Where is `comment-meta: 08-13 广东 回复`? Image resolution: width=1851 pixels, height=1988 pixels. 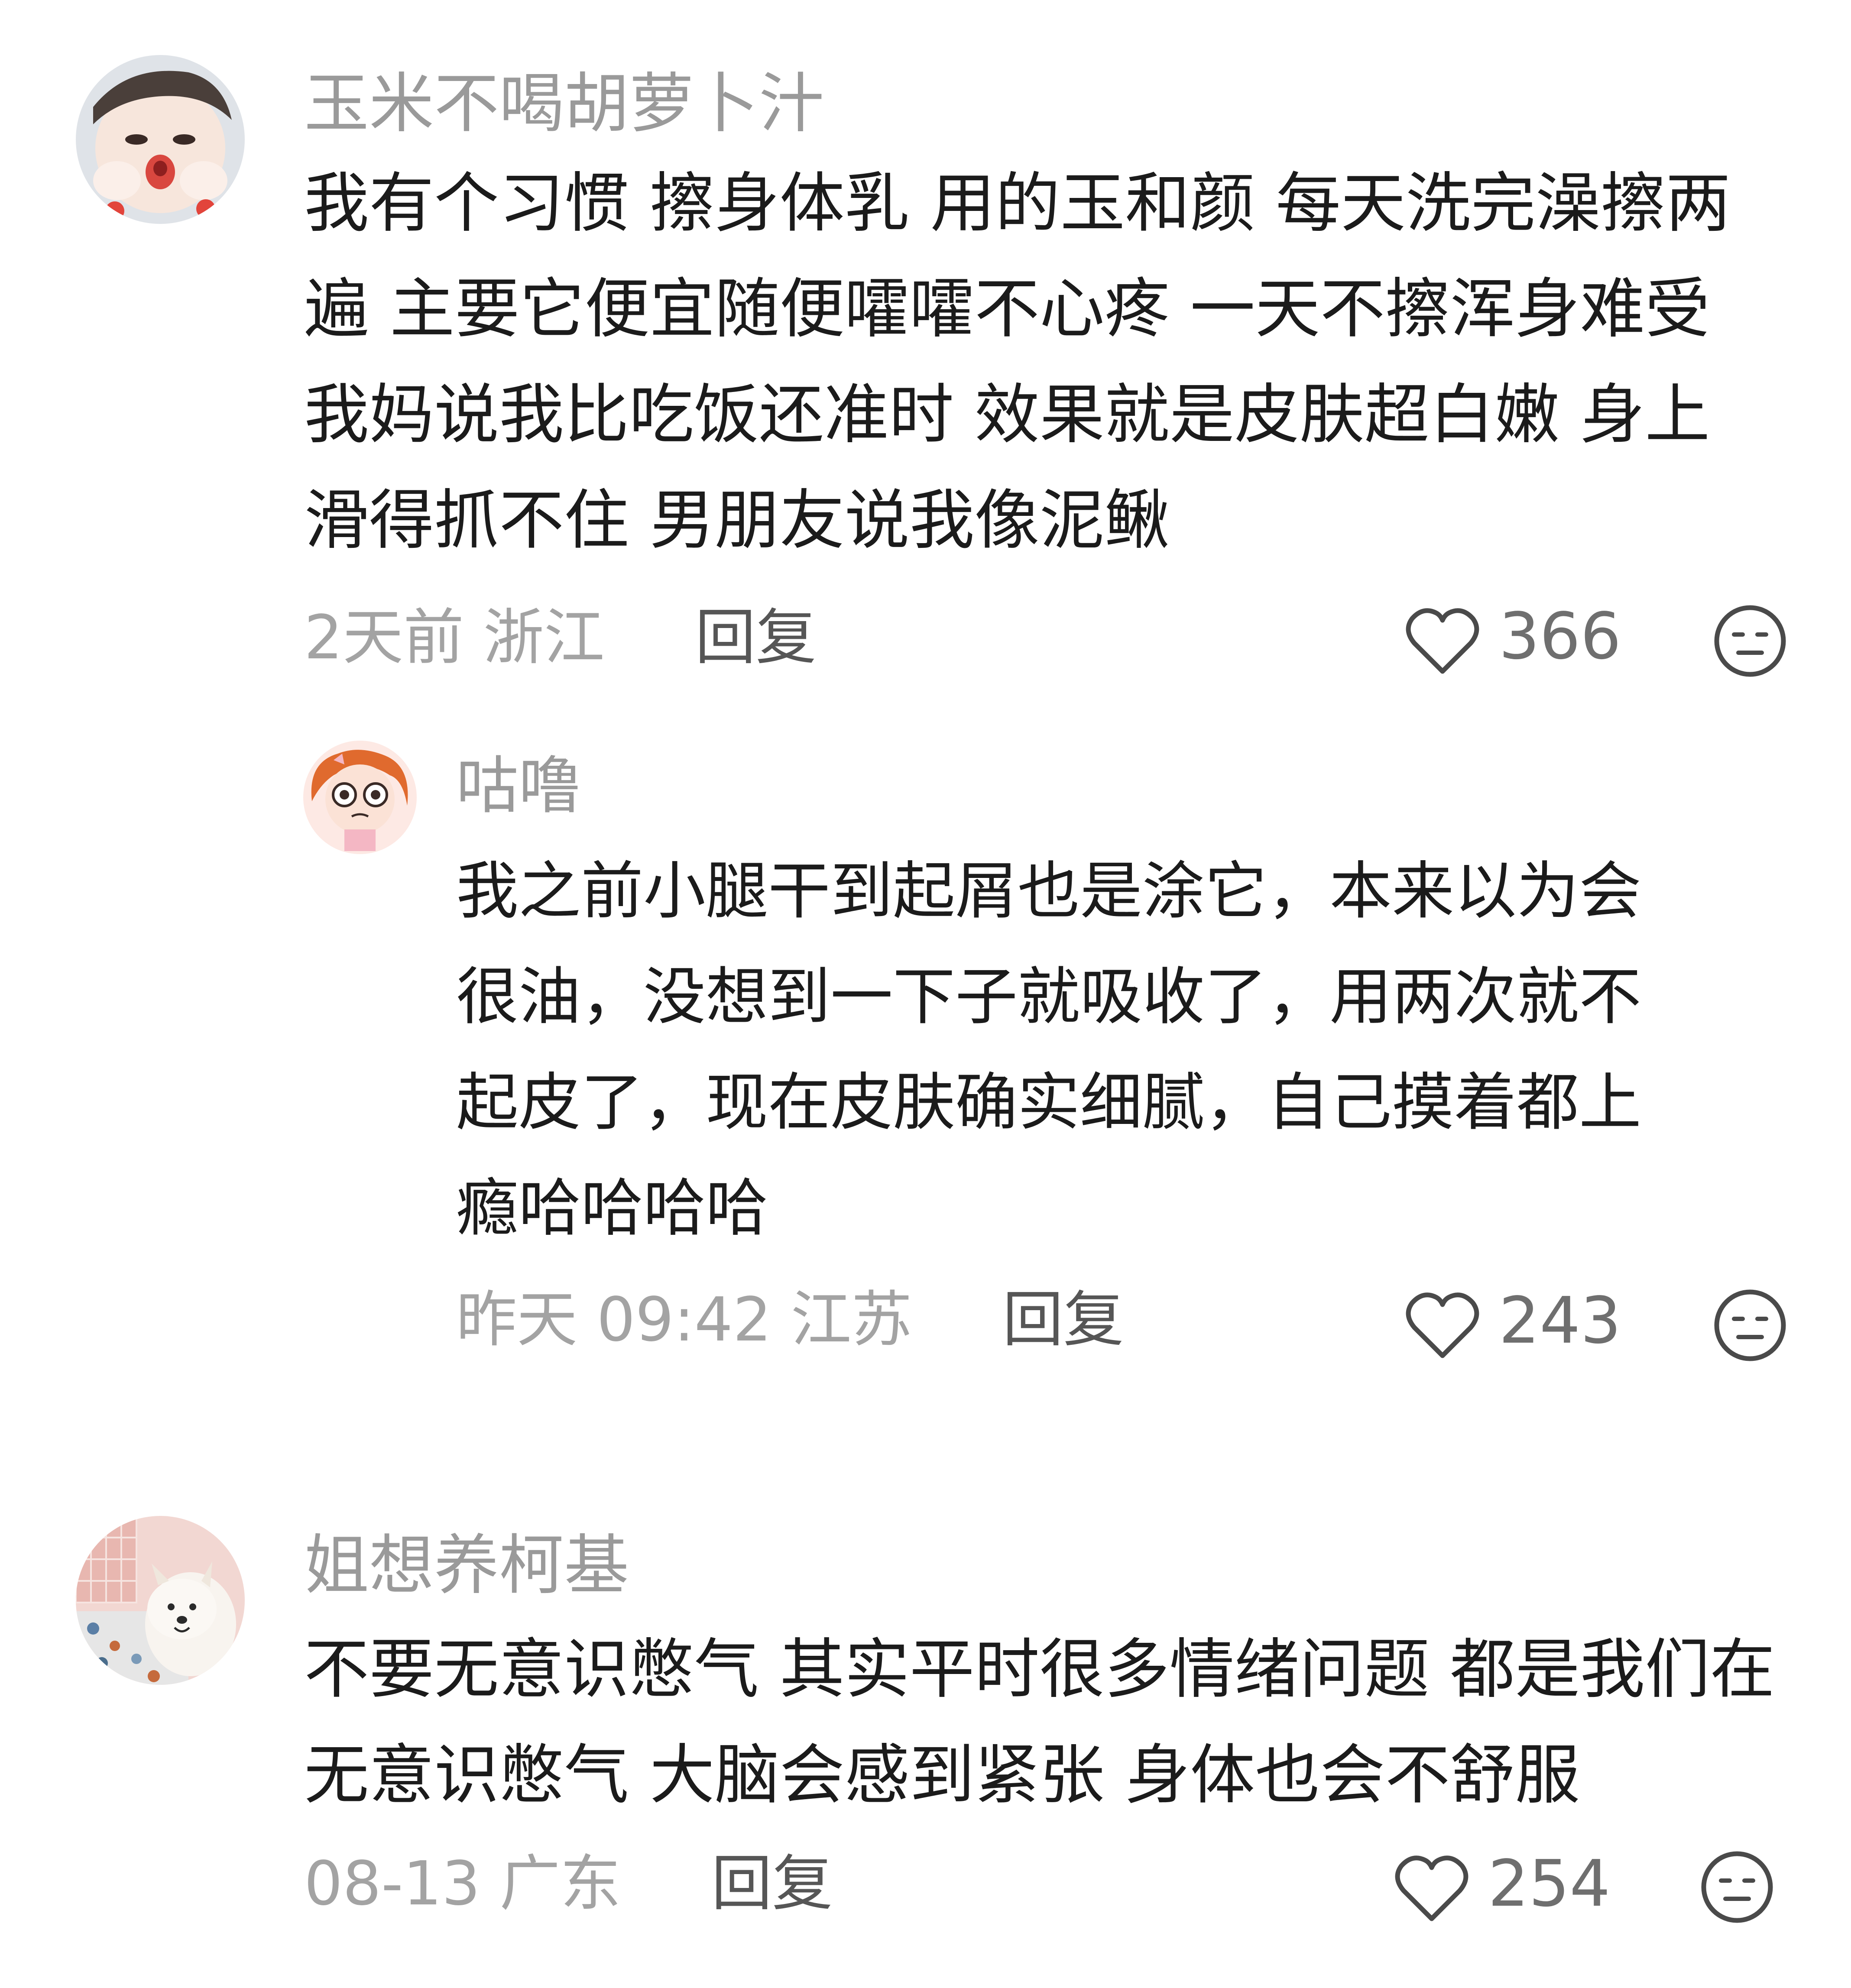
comment-meta: 08-13 广东 回复 is located at coordinates (568, 1884).